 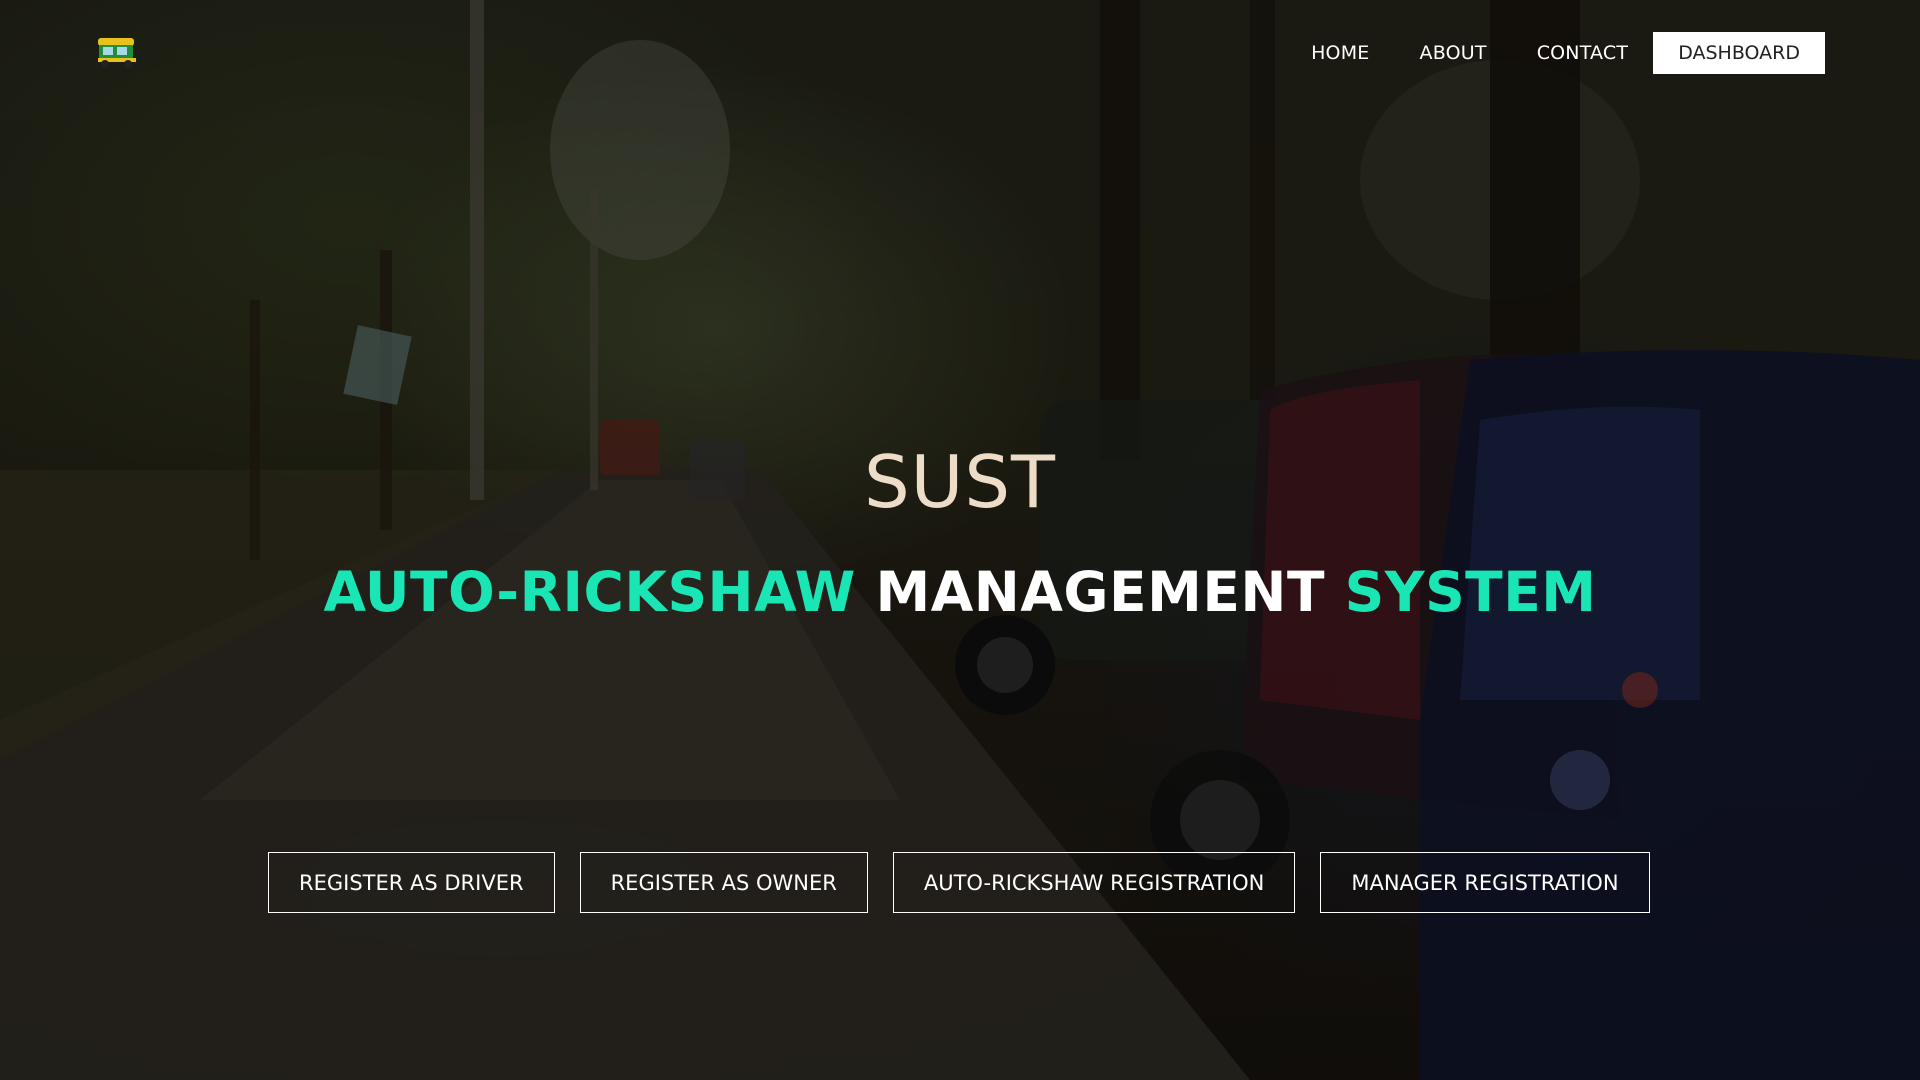 What do you see at coordinates (1094, 882) in the screenshot?
I see `auto-rickshaw-registration-button: AUTO-RICKSHAW REGISTRATION` at bounding box center [1094, 882].